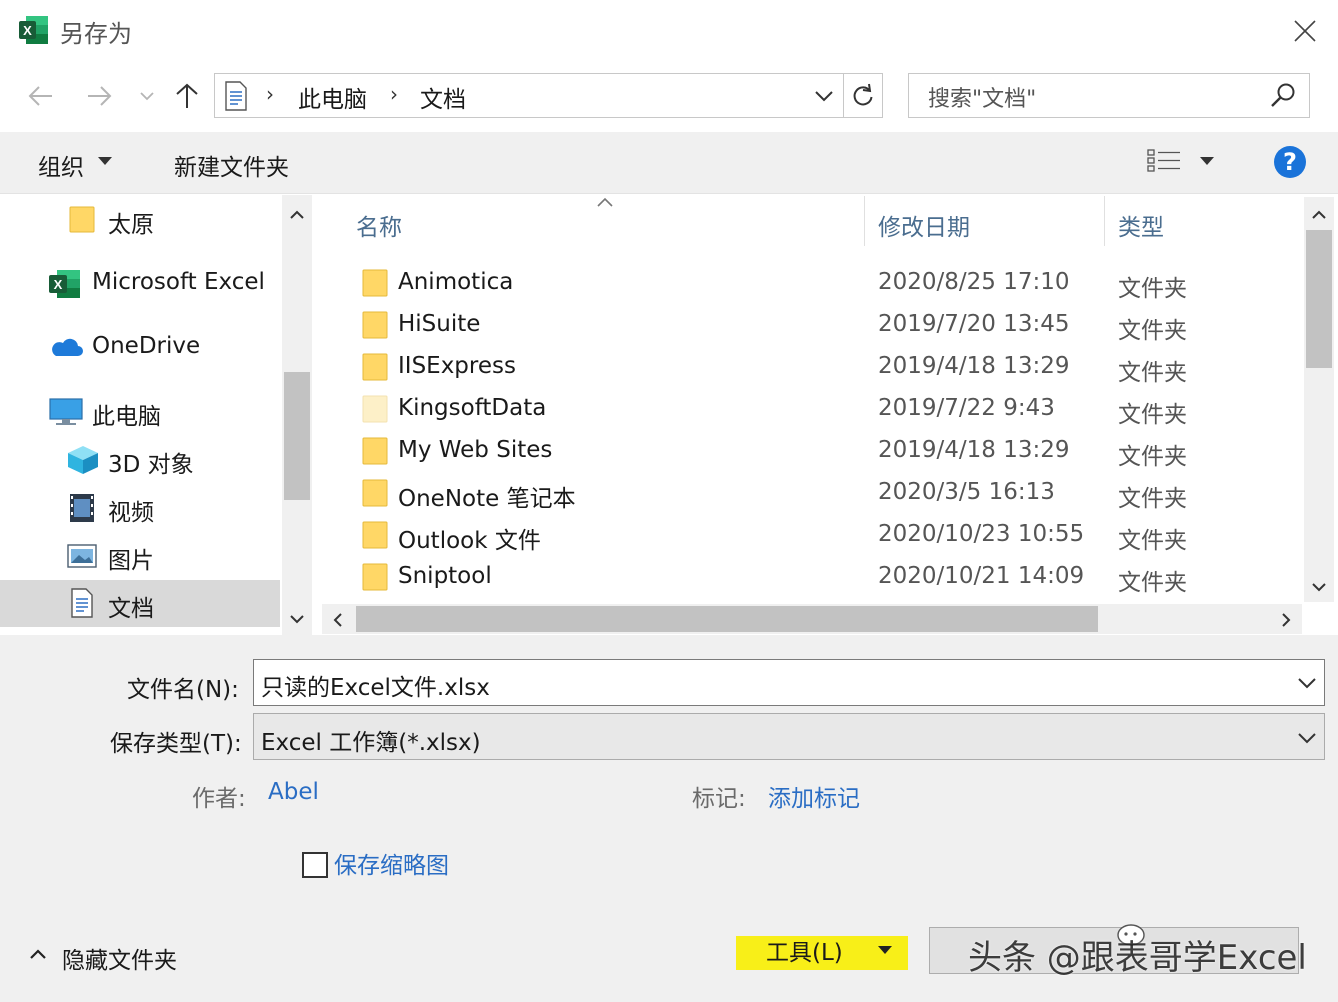 This screenshot has height=1002, width=1338. I want to click on new-folder-button: 新建文件夹, so click(231, 165).